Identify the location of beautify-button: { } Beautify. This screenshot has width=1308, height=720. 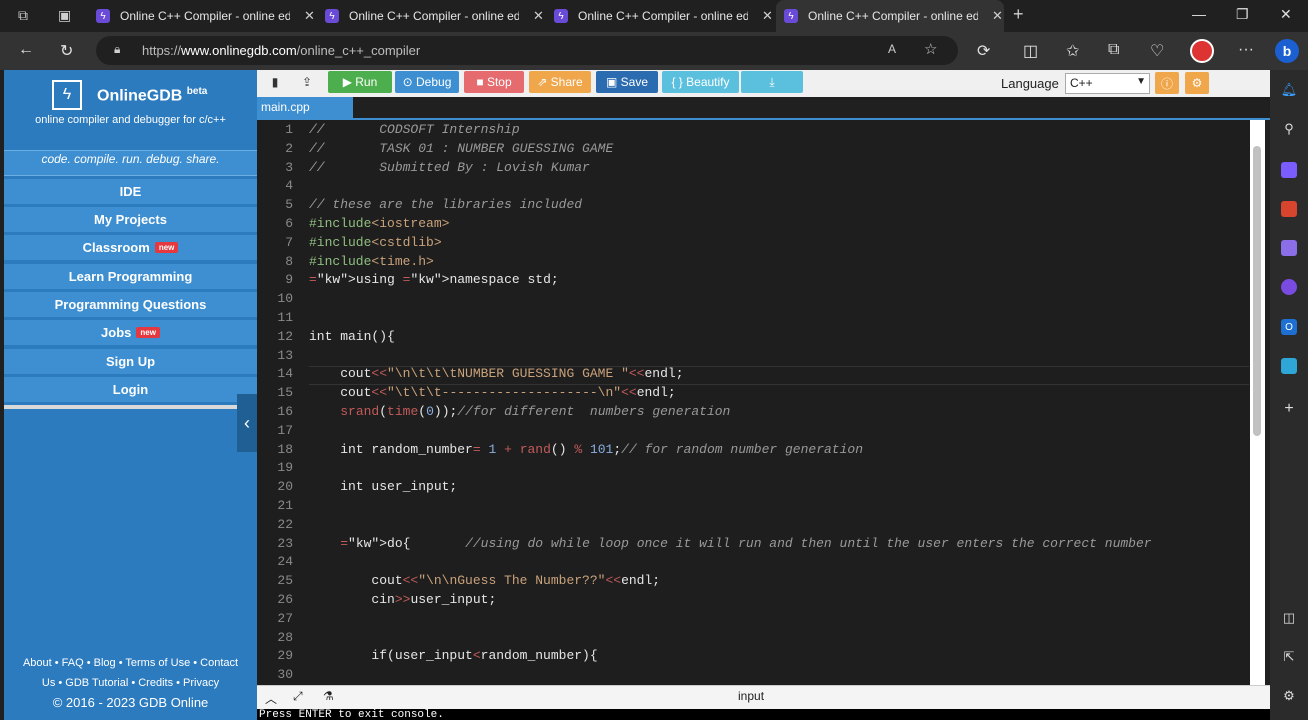
(700, 82).